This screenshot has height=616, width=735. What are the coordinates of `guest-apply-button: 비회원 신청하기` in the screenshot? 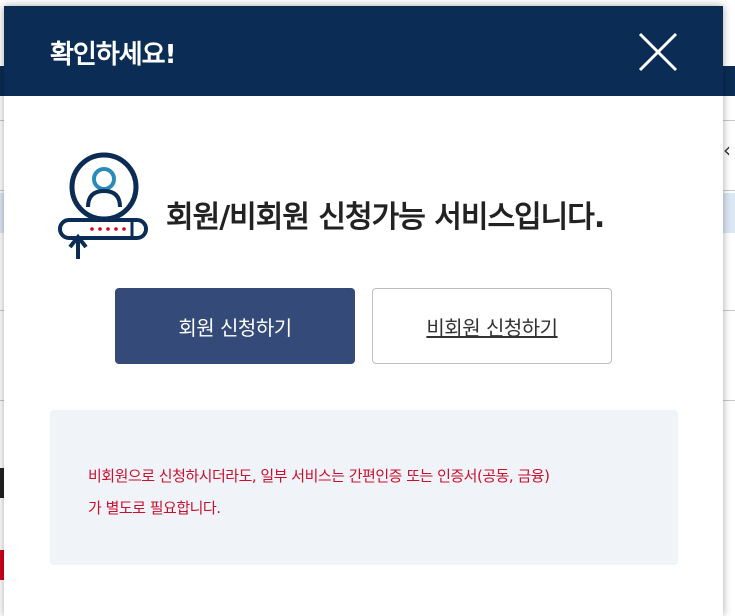 It's located at (492, 326).